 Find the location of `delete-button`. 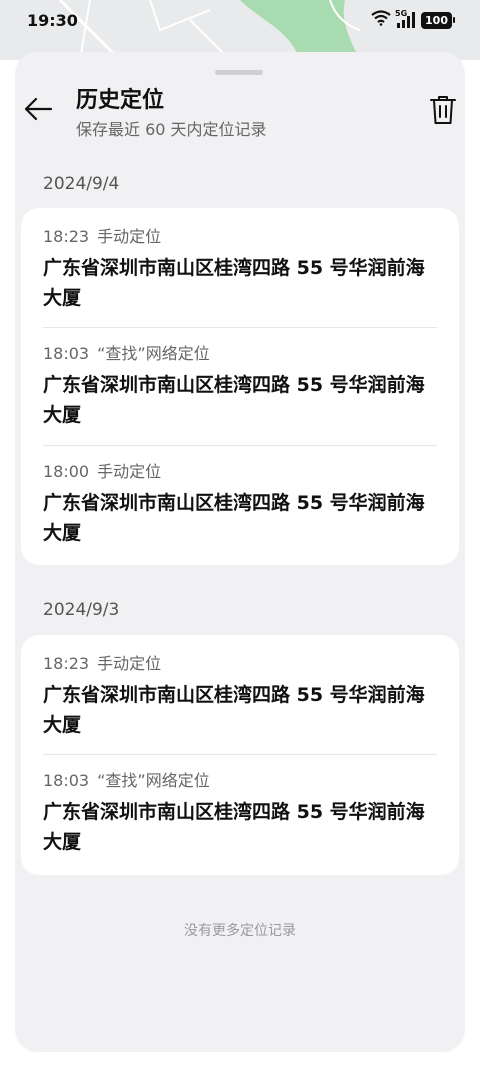

delete-button is located at coordinates (443, 110).